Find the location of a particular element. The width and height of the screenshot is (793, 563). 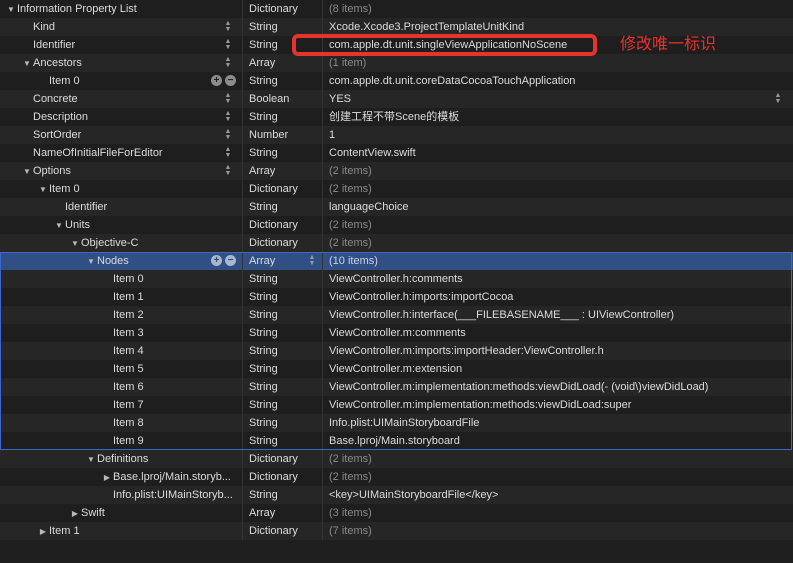

plist-row: ▼ Options ▲ ▼ Array (2 items) is located at coordinates (396, 171).